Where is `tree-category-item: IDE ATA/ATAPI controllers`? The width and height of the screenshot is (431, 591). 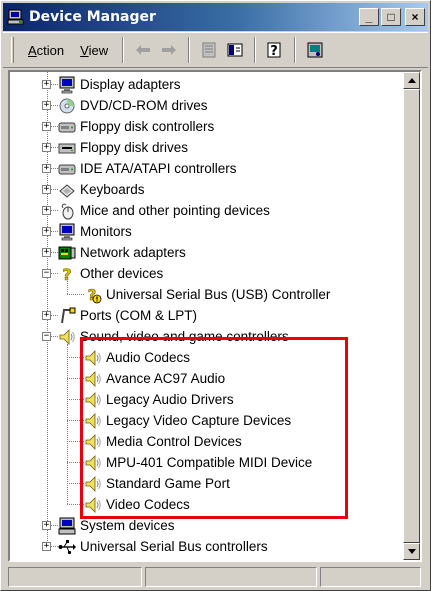 tree-category-item: IDE ATA/ATAPI controllers is located at coordinates (147, 168).